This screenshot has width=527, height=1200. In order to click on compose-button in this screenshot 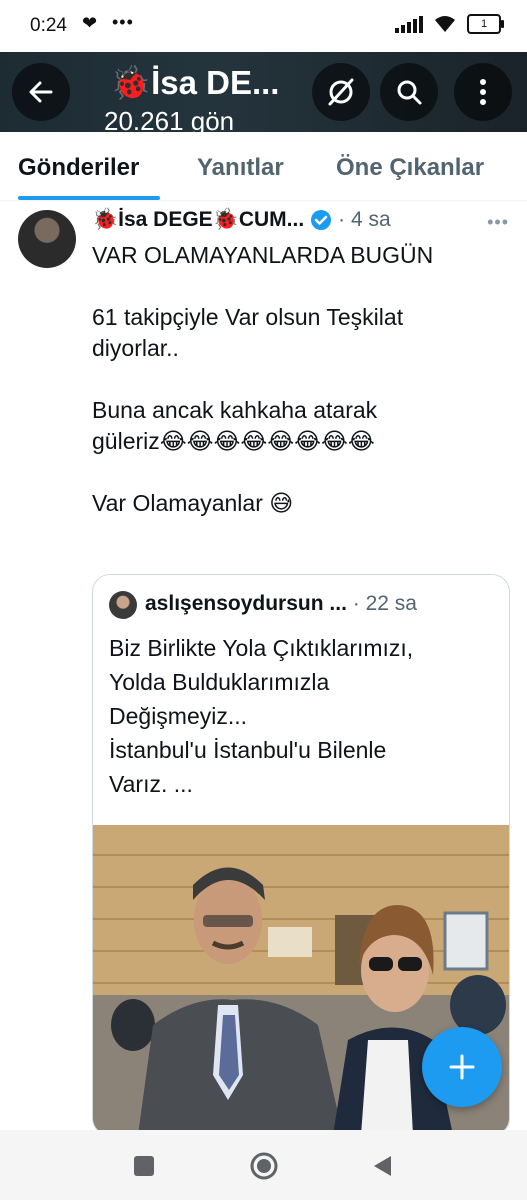, I will do `click(462, 1067)`.